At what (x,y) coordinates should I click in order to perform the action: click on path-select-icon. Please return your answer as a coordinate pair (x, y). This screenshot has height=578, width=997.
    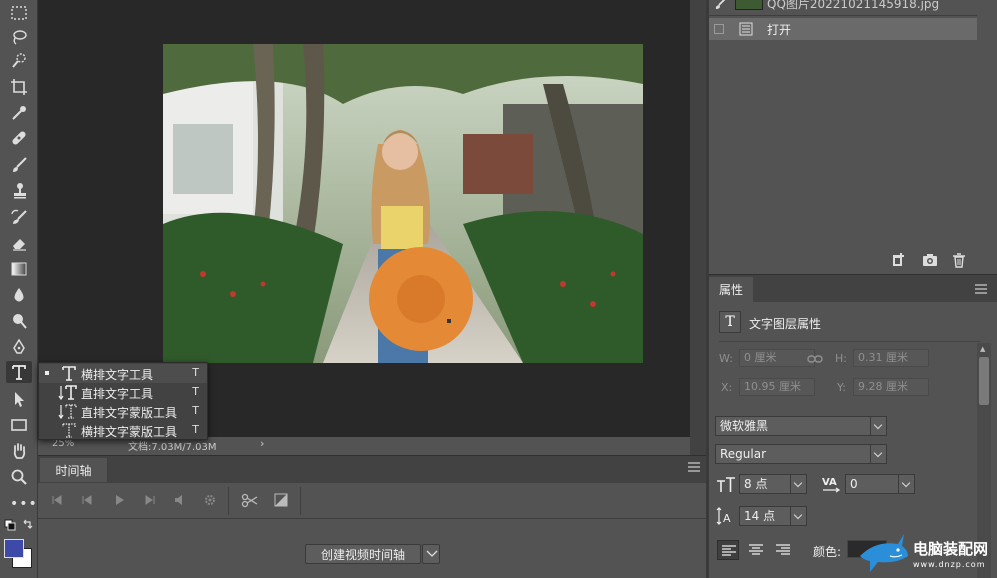
    Looking at the image, I should click on (19, 399).